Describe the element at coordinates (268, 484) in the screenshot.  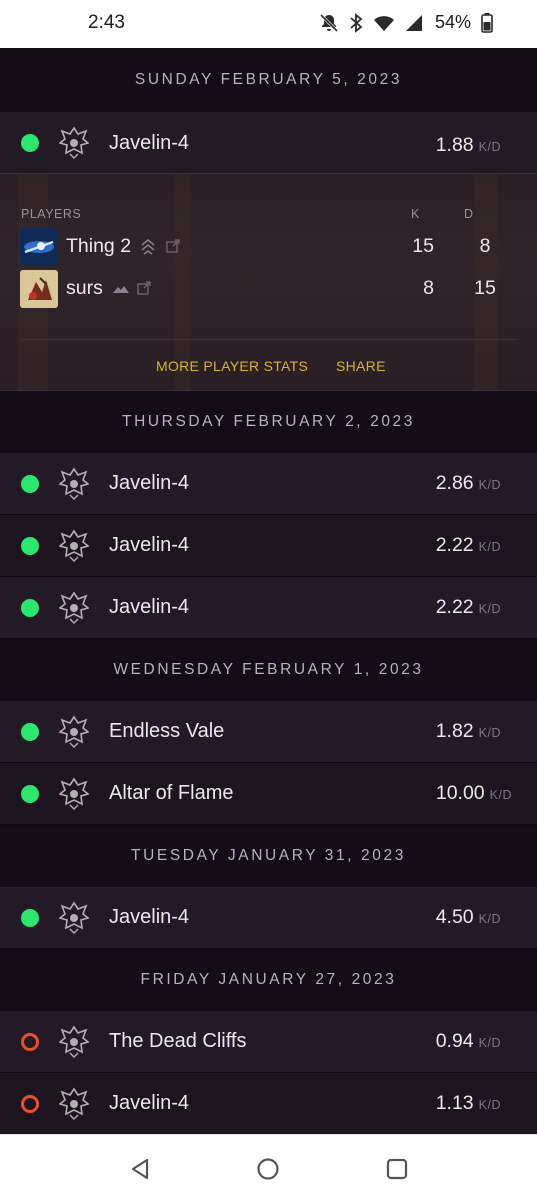
I see `game-row: Javelin-4 2.86 K/D` at that location.